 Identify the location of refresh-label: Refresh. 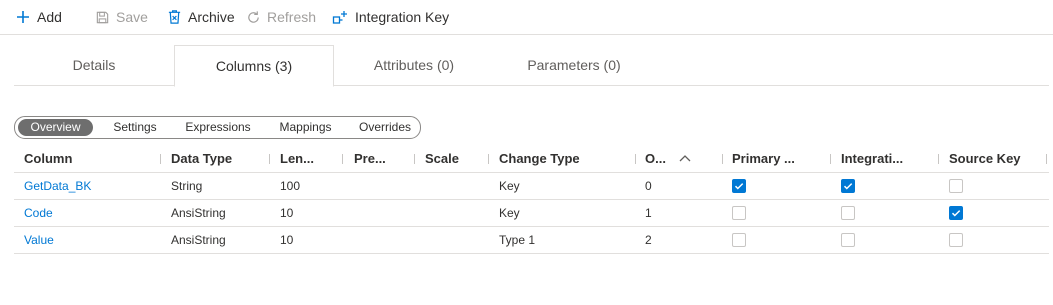
(292, 17).